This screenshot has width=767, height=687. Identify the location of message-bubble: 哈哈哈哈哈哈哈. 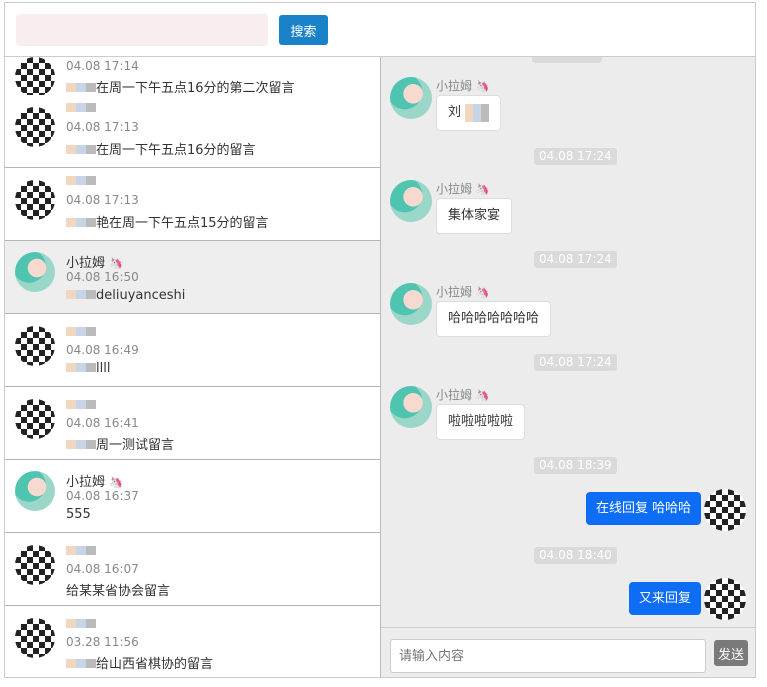
(494, 319).